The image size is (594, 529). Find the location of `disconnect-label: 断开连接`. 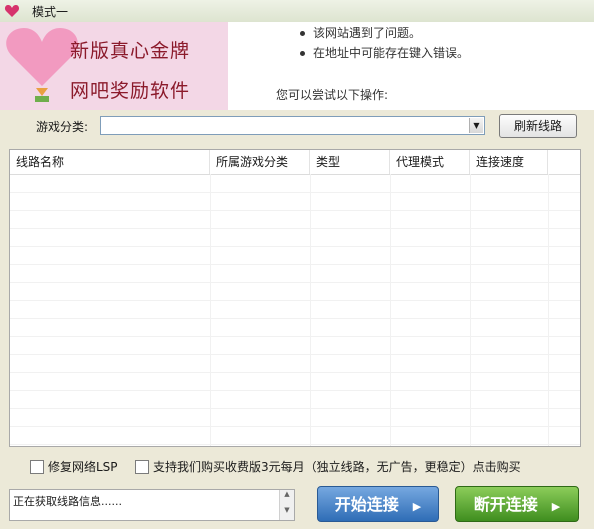

disconnect-label: 断开连接 is located at coordinates (505, 504).